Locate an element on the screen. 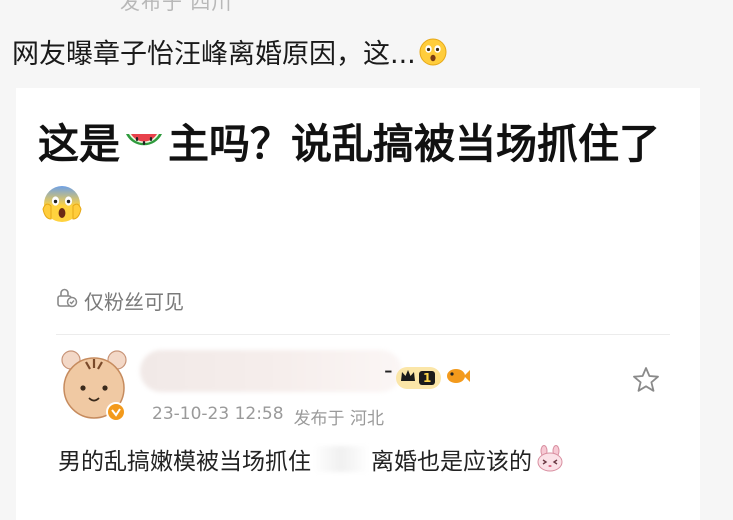 This screenshot has height=520, width=733. level-badge: 1 is located at coordinates (419, 378).